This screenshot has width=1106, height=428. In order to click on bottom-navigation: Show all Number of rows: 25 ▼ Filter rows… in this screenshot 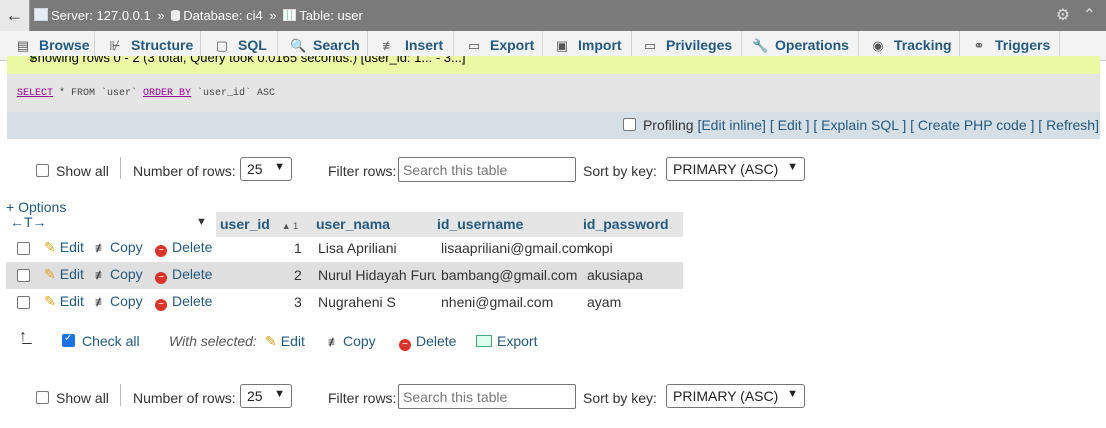, I will do `click(486, 398)`.